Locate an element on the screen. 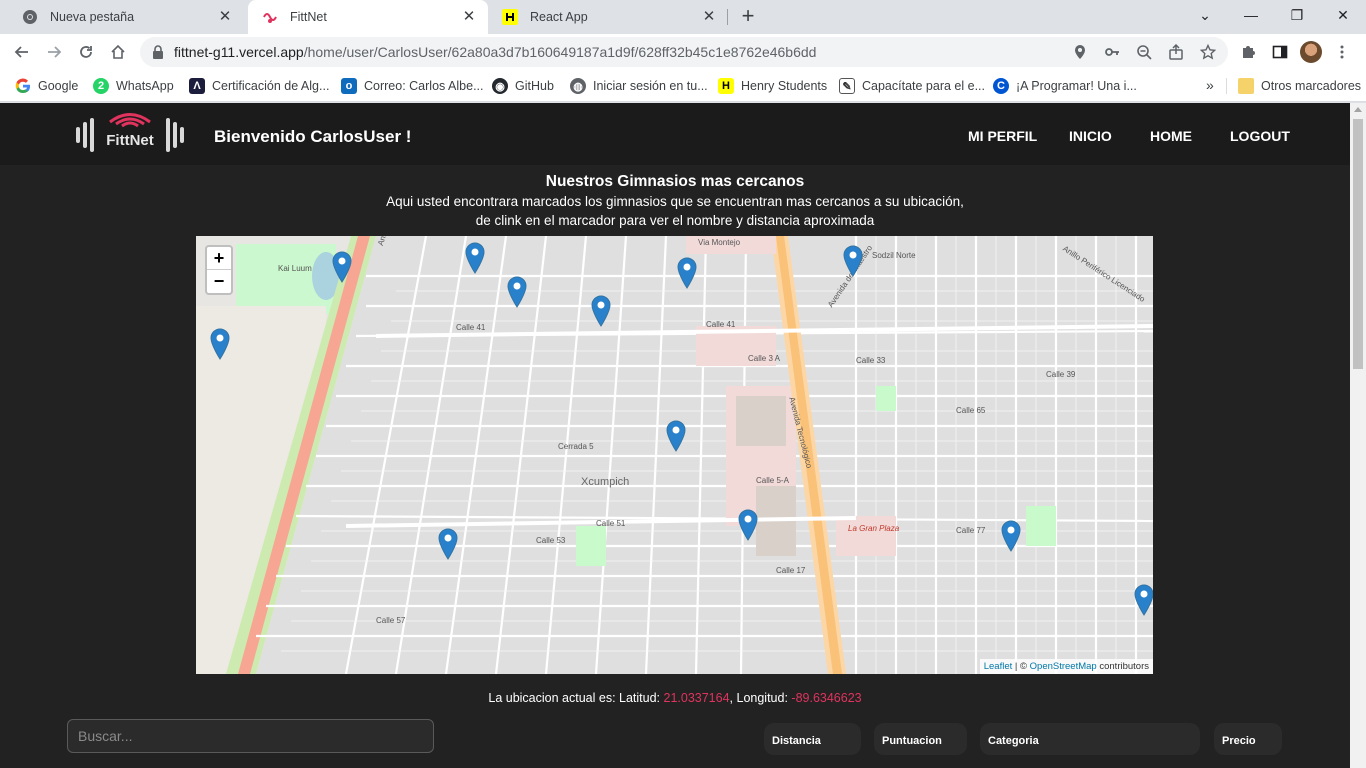 The width and height of the screenshot is (1366, 768). forward-button is located at coordinates (54, 52).